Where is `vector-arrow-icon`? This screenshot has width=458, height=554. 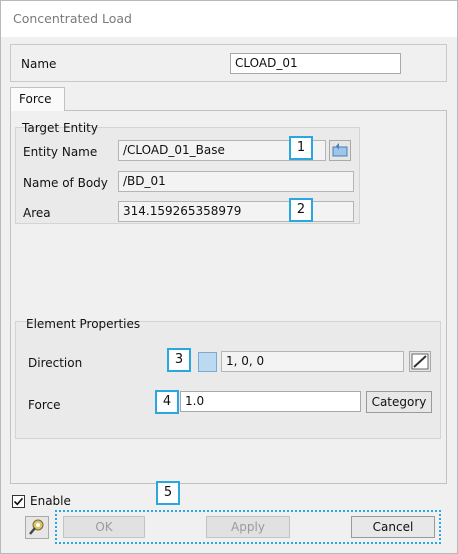 vector-arrow-icon is located at coordinates (420, 361).